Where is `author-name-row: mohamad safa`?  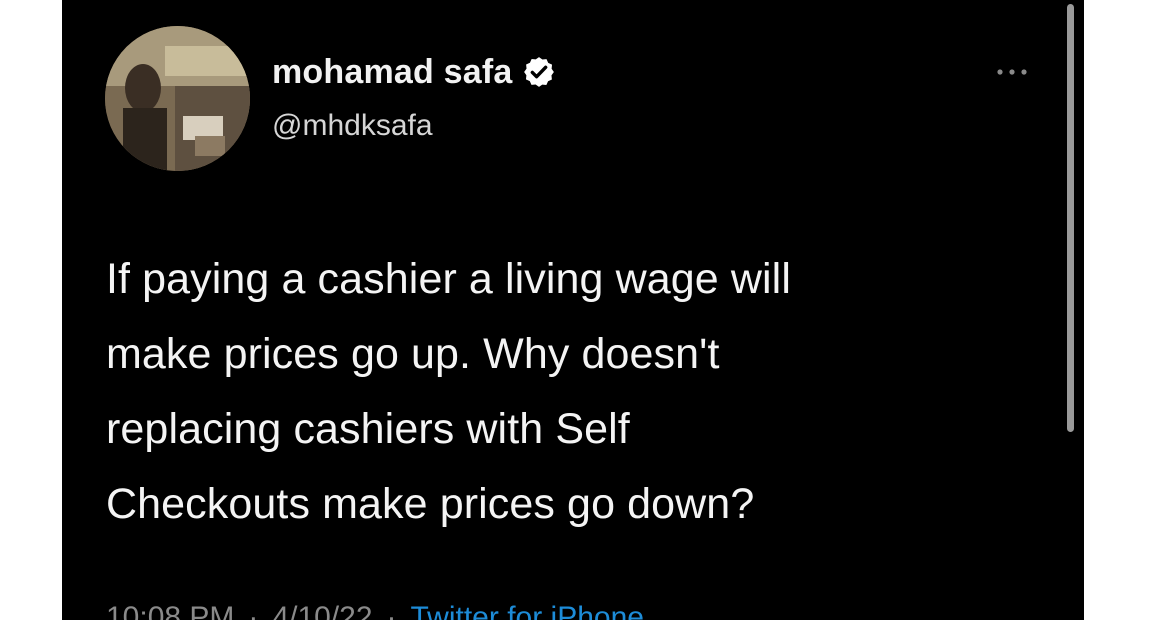
author-name-row: mohamad safa is located at coordinates (414, 72).